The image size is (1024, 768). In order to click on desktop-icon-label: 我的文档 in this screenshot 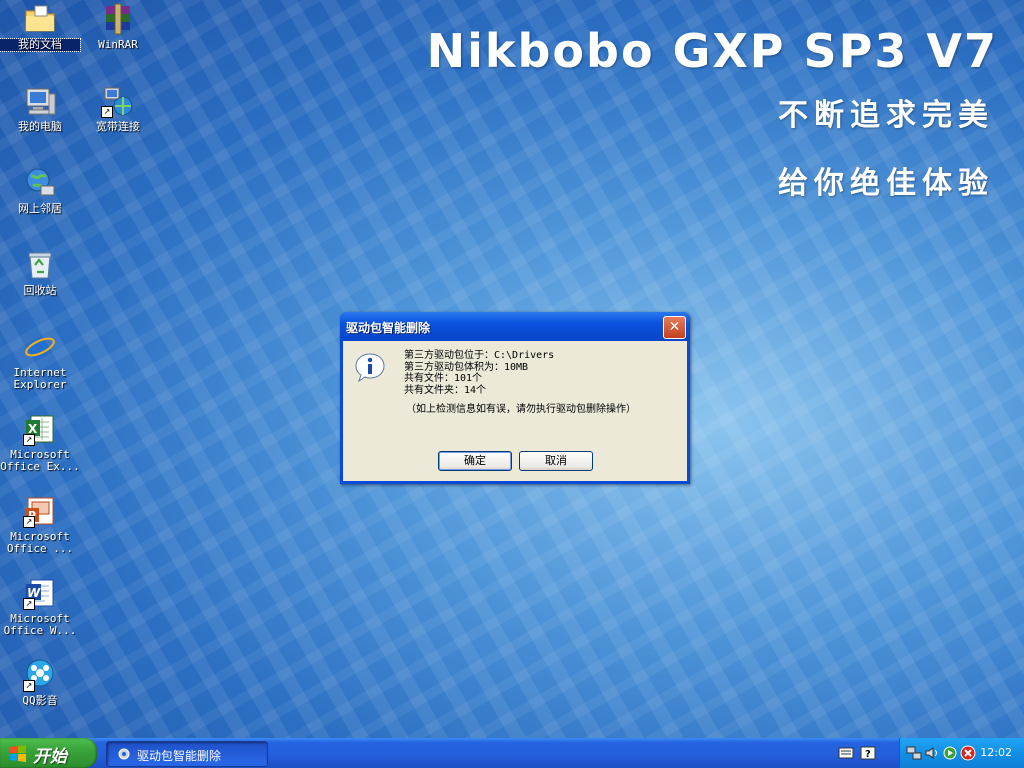, I will do `click(40, 45)`.